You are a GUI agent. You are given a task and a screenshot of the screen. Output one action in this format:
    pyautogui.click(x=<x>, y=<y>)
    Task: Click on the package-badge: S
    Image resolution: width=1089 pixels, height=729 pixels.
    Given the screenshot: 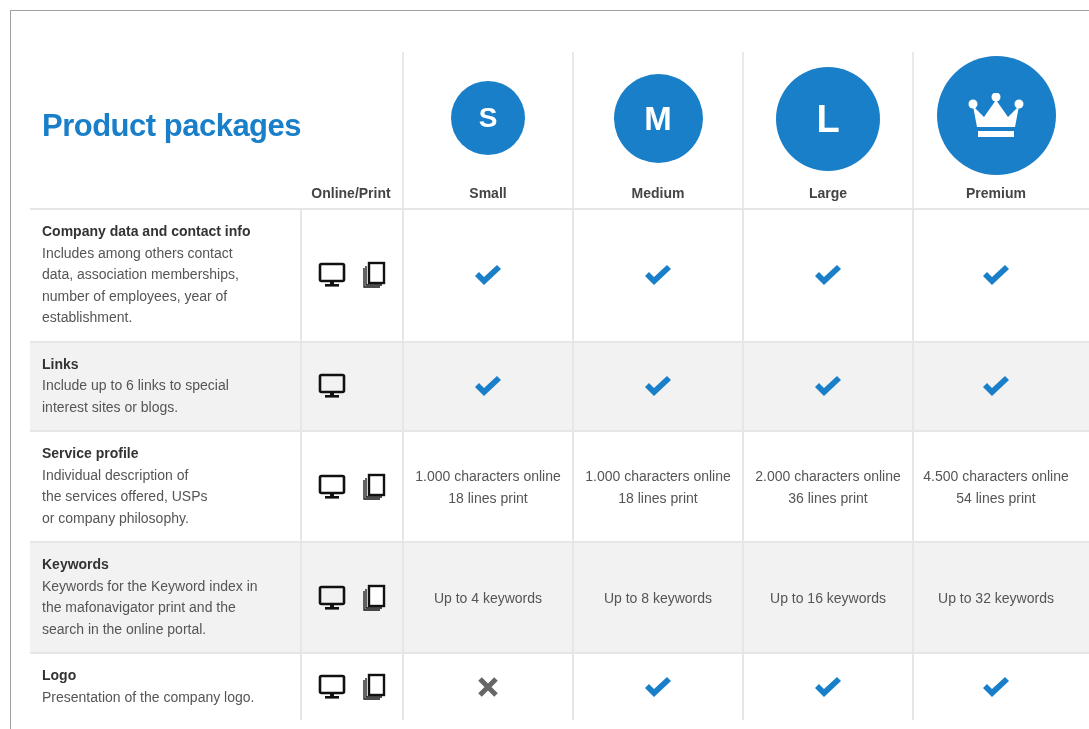 What is the action you would take?
    pyautogui.click(x=488, y=118)
    